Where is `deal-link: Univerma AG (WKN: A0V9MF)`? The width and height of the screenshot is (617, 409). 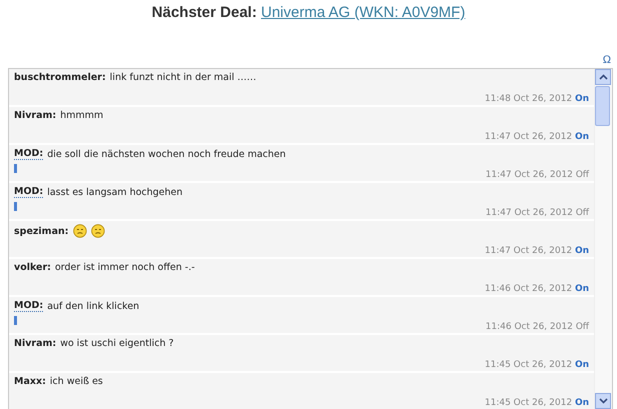
deal-link: Univerma AG (WKN: A0V9MF) is located at coordinates (363, 12).